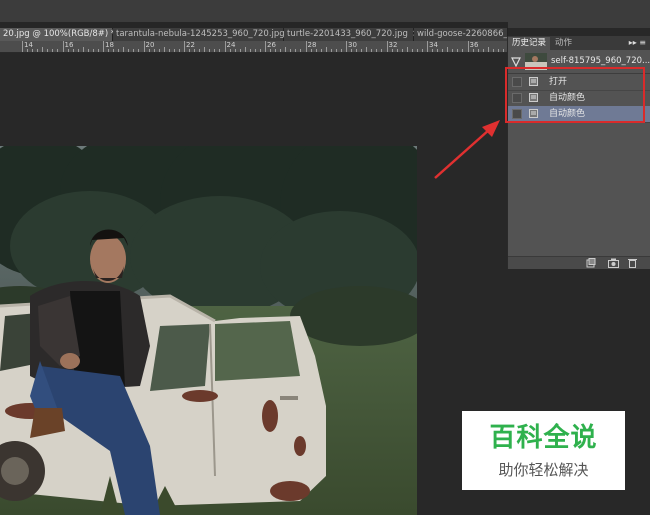 Image resolution: width=650 pixels, height=515 pixels. What do you see at coordinates (150, 45) in the screenshot?
I see `ruler-label: 20` at bounding box center [150, 45].